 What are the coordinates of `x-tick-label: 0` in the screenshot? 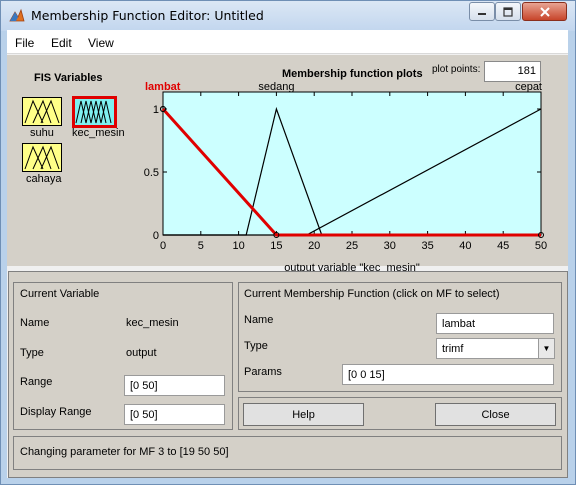 It's located at (163, 246).